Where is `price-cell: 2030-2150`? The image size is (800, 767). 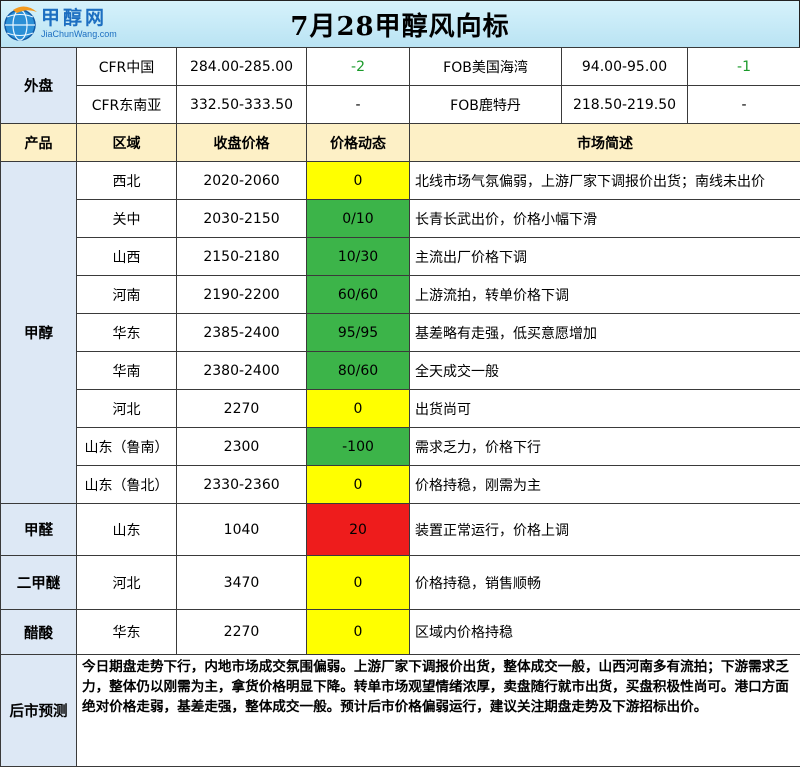 price-cell: 2030-2150 is located at coordinates (242, 219).